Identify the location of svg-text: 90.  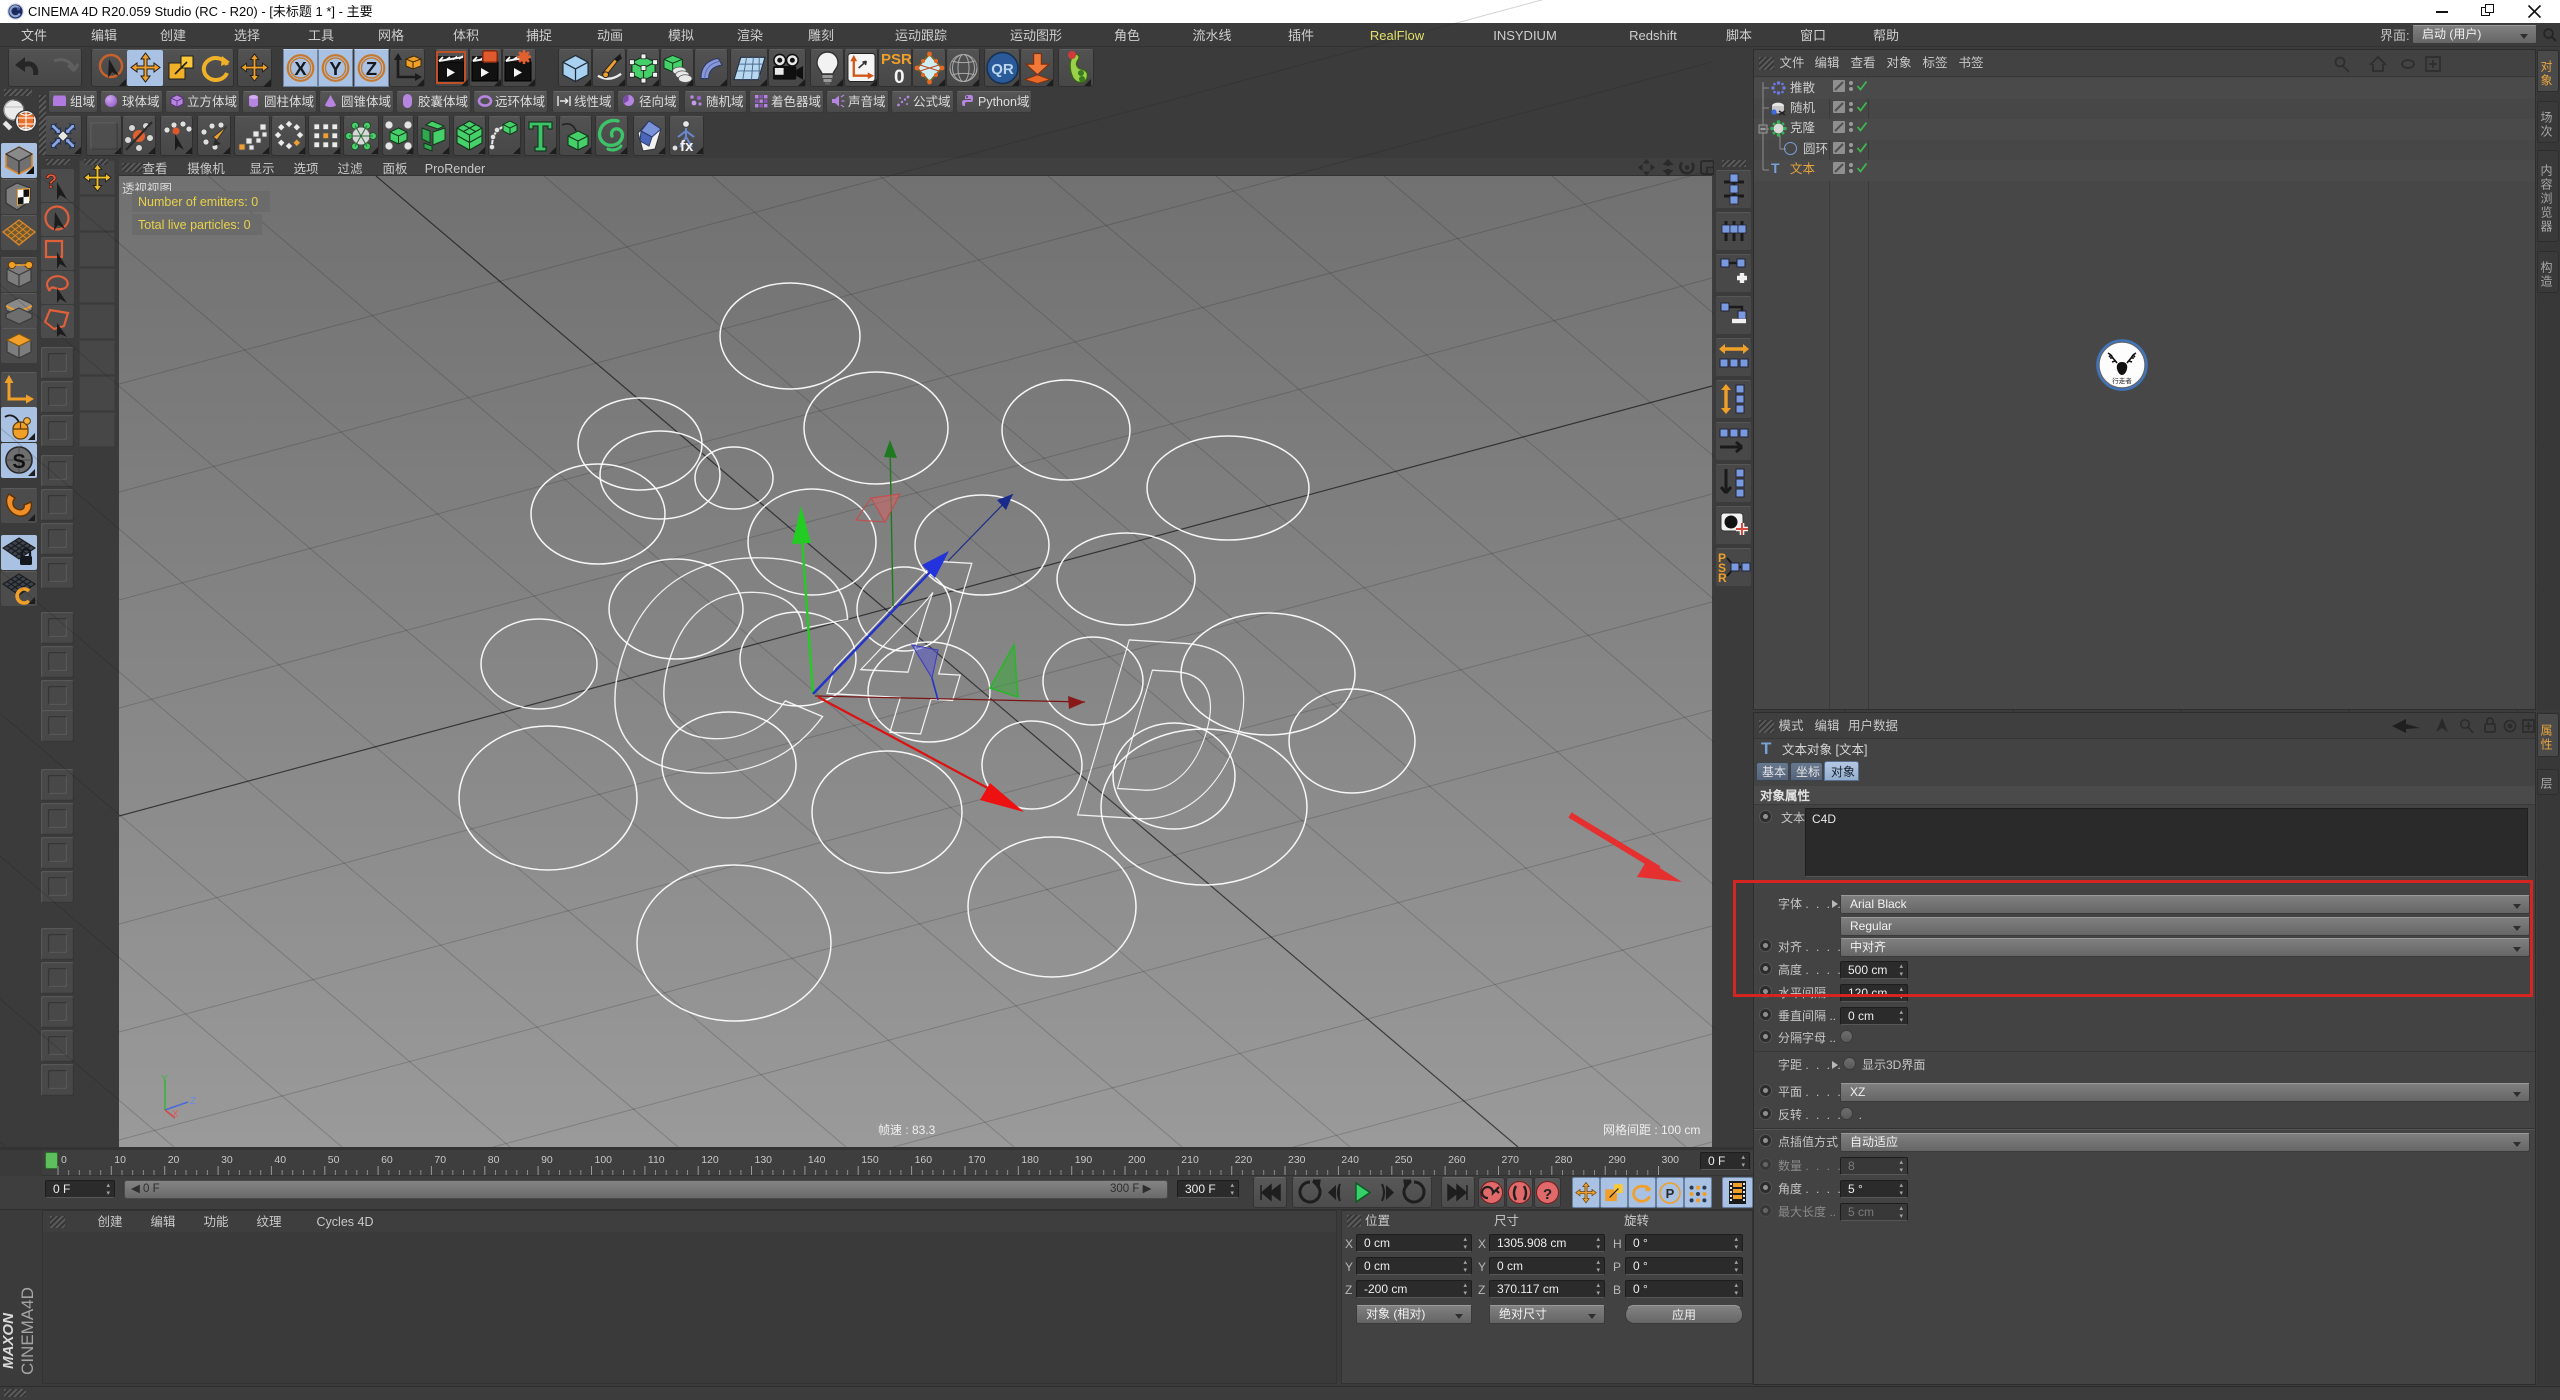
(547, 1160).